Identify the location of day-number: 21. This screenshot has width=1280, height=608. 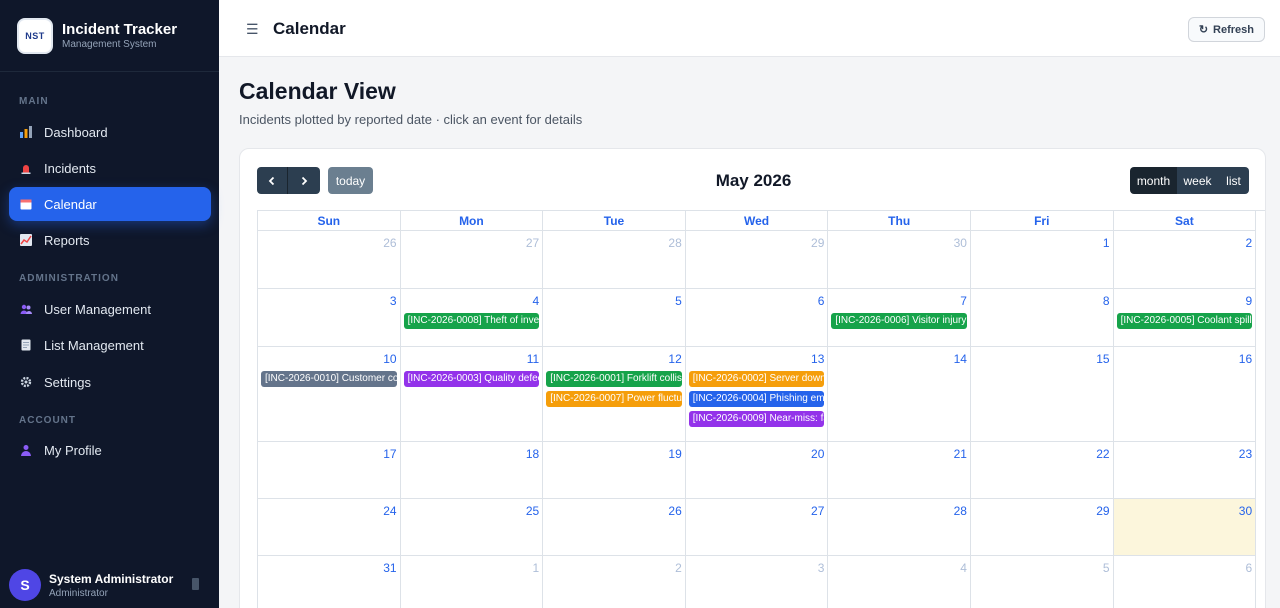
(960, 454).